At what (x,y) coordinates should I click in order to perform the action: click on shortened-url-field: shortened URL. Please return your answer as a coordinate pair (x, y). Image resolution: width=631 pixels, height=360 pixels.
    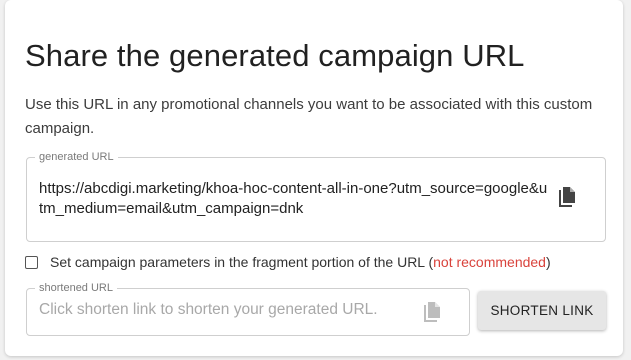
    Looking at the image, I should click on (248, 308).